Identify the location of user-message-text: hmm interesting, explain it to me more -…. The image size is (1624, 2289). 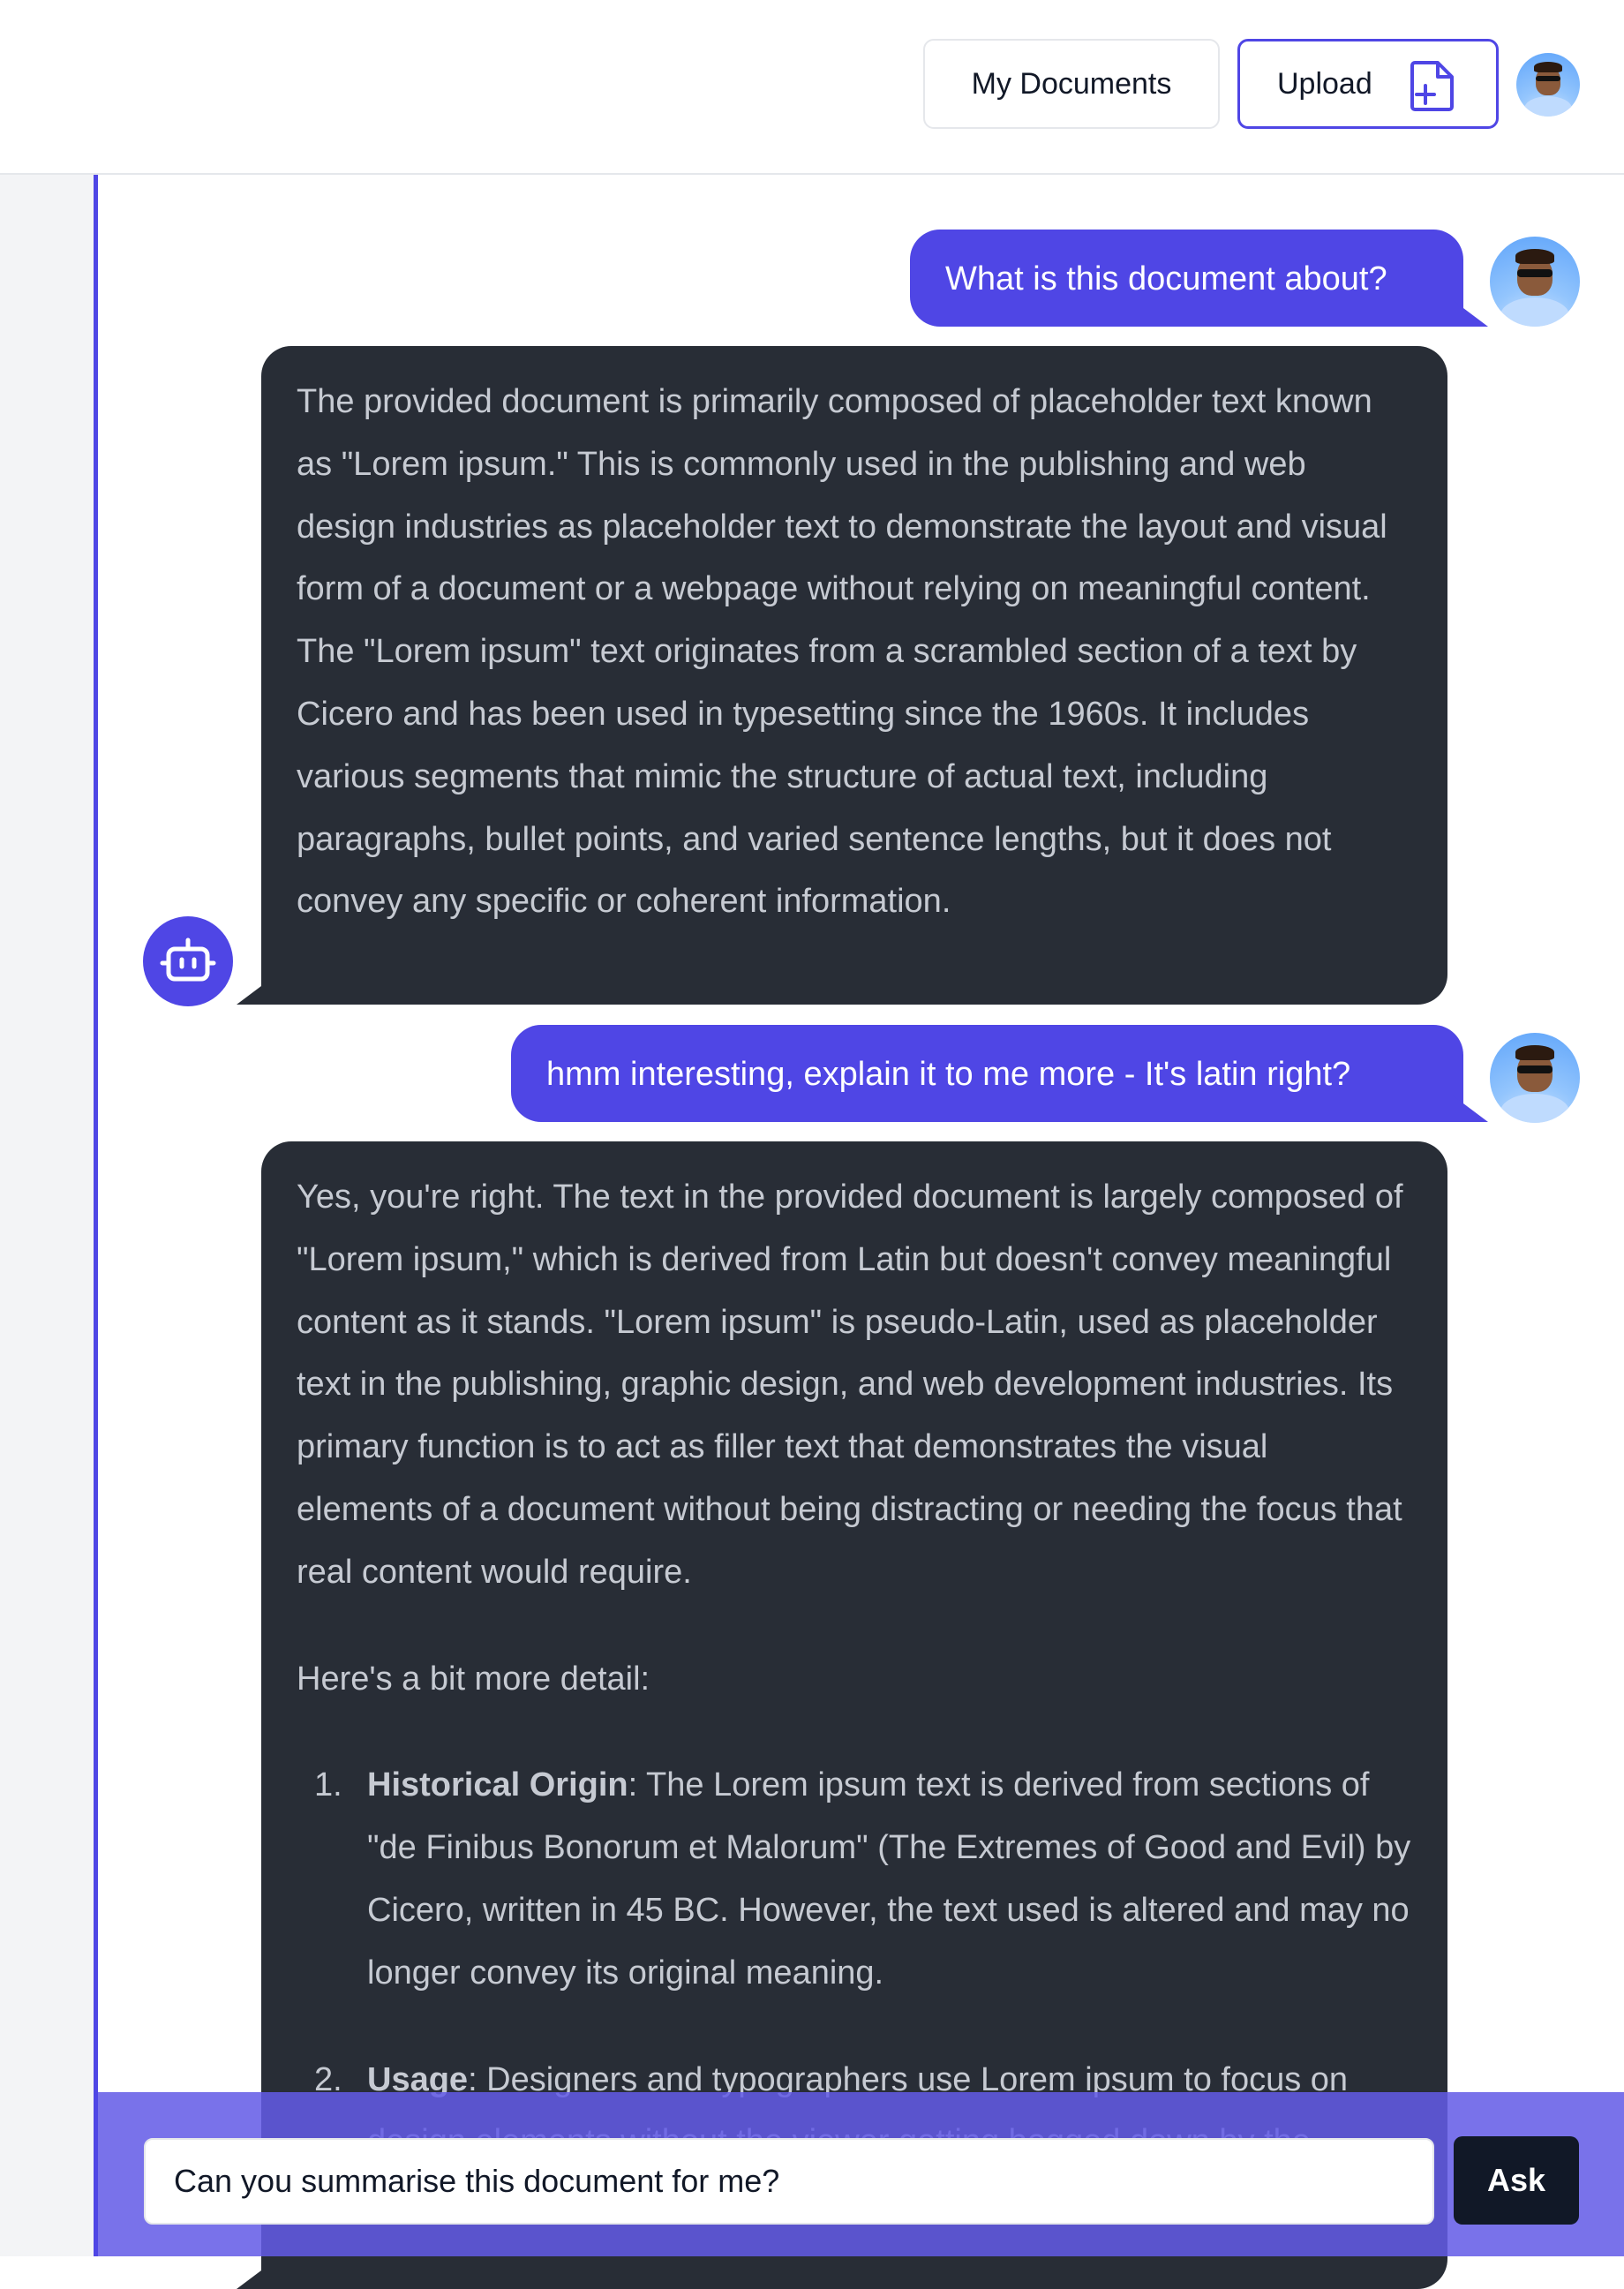
(948, 1074).